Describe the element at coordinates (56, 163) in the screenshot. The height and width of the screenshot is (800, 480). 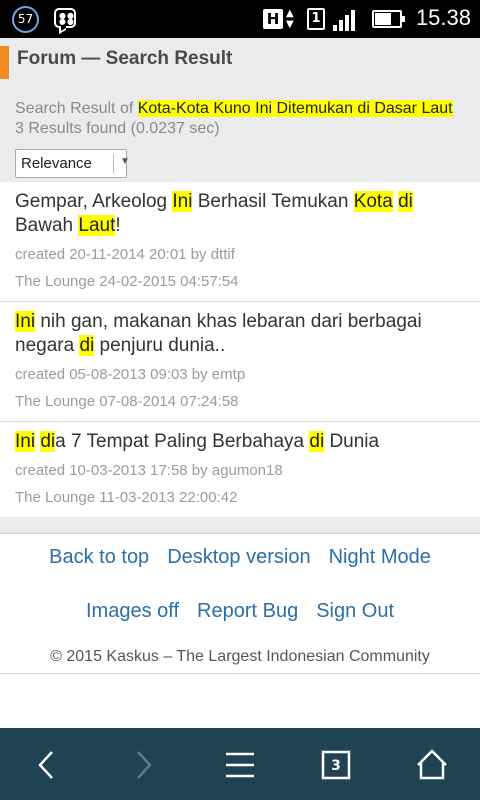
I see `sort-selected-value: Relevance` at that location.